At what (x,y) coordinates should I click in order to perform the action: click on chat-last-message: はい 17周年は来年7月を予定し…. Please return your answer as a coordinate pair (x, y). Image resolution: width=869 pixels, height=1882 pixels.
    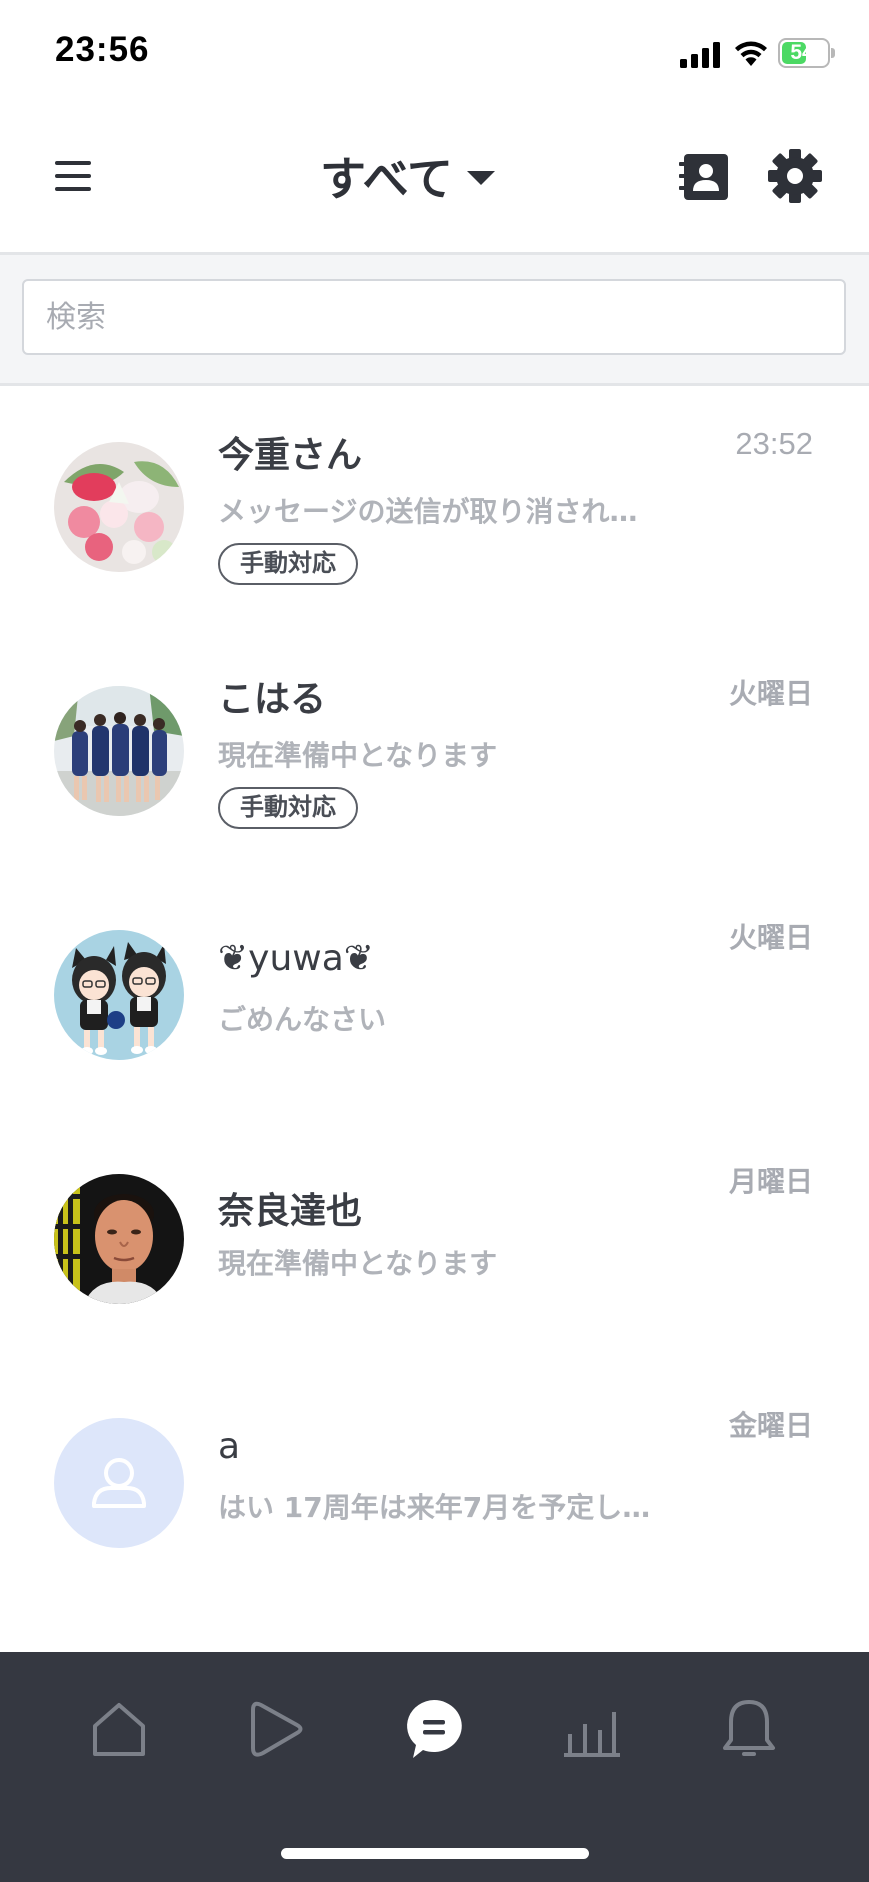
    Looking at the image, I should click on (434, 1507).